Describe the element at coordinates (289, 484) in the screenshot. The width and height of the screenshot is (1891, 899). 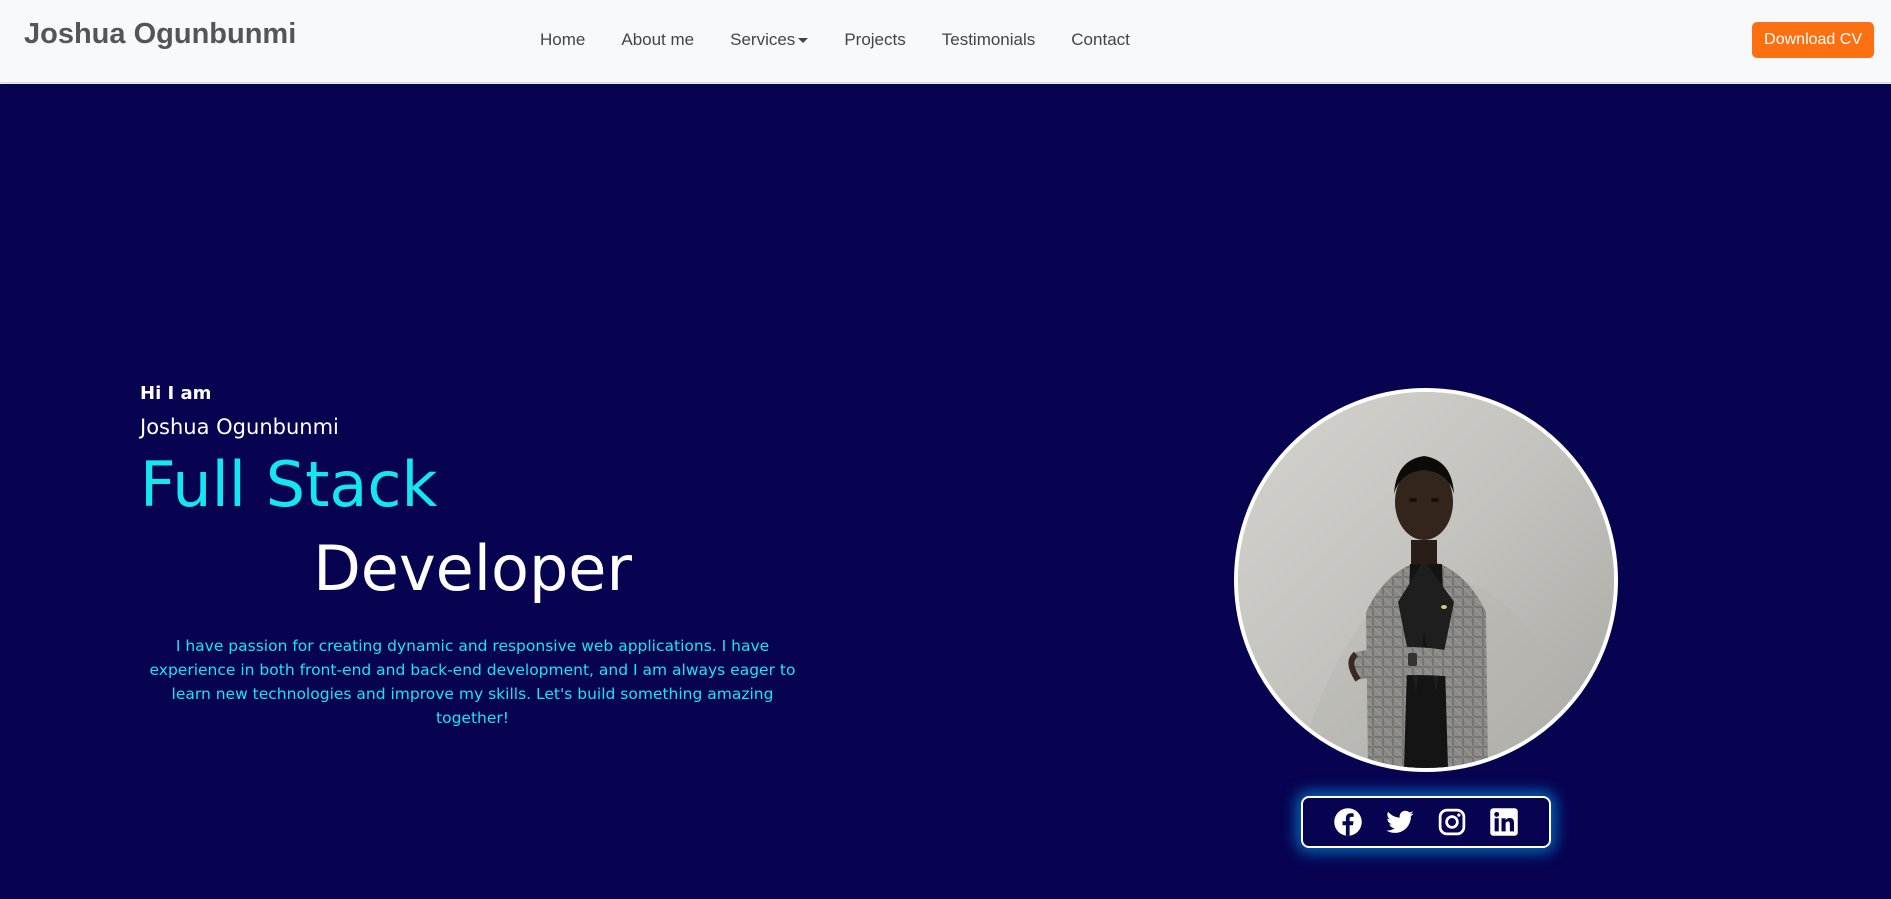
I see `hero-role-line1: Full Stack` at that location.